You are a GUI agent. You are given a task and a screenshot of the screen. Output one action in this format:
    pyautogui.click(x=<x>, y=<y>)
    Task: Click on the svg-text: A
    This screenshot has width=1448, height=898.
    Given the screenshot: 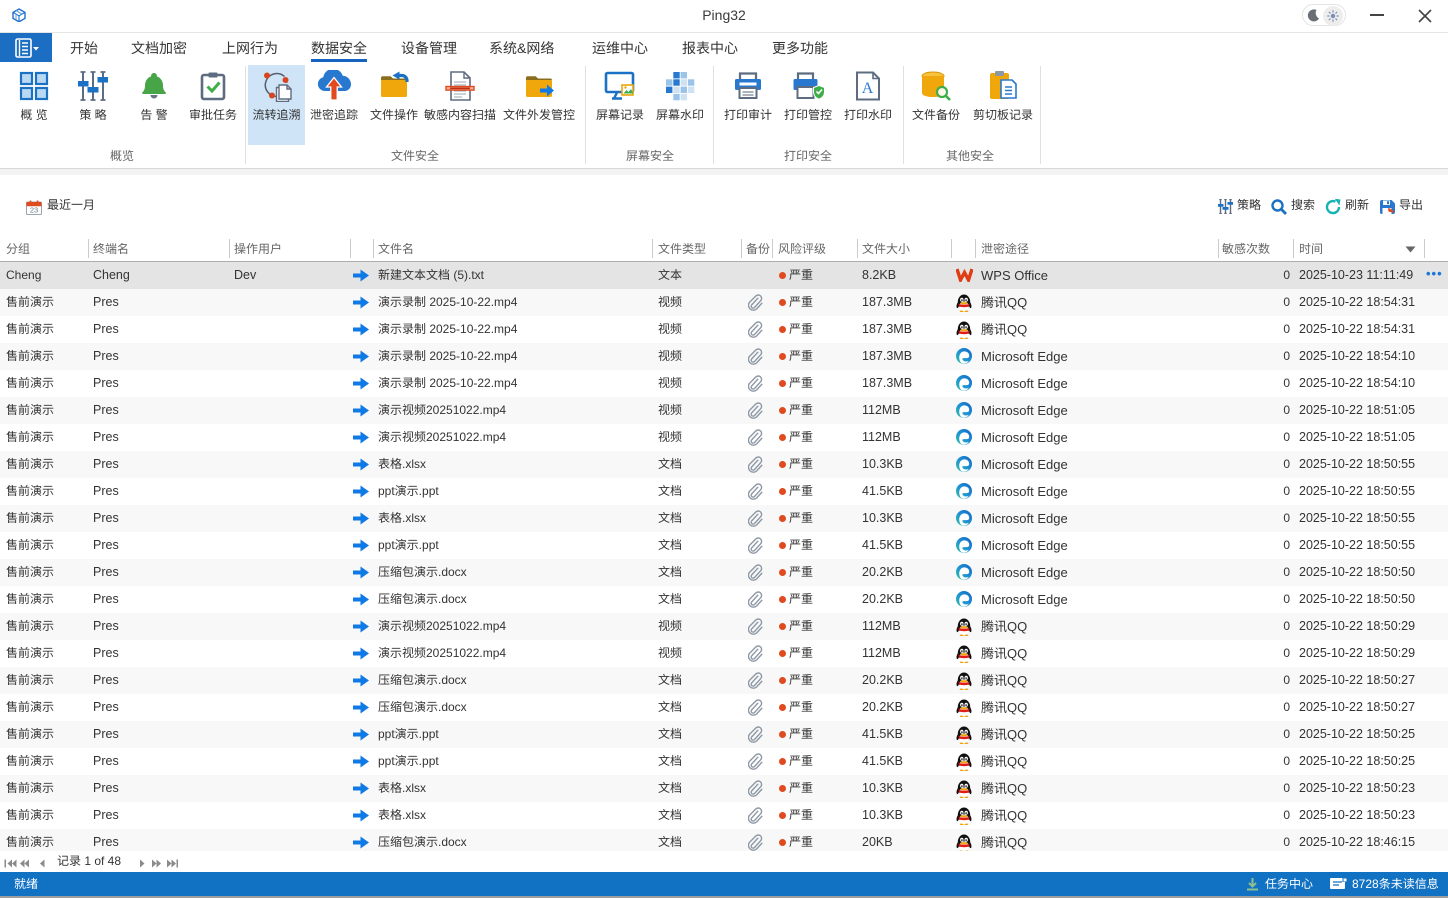 What is the action you would take?
    pyautogui.click(x=868, y=88)
    